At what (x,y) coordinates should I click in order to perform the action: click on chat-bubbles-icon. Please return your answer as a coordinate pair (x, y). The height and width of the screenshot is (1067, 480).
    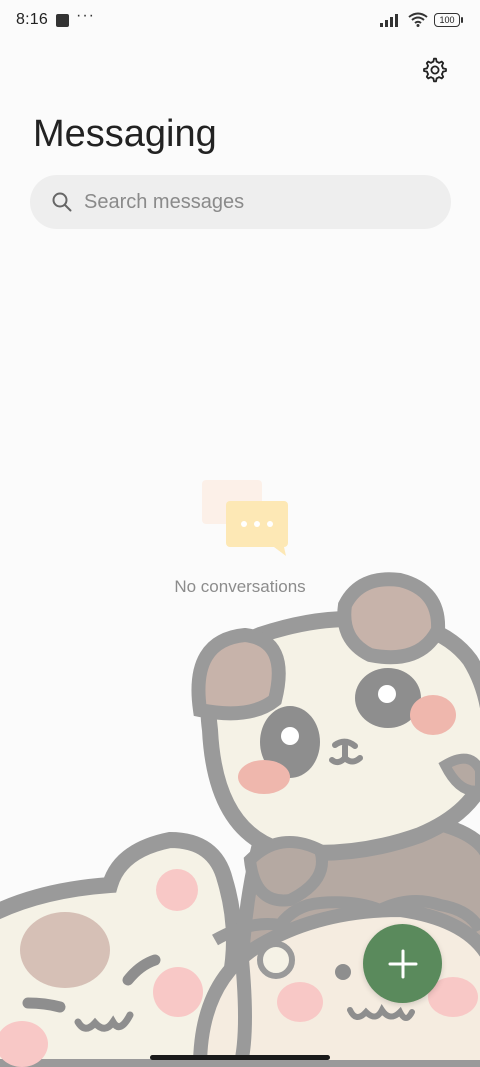
    Looking at the image, I should click on (245, 518).